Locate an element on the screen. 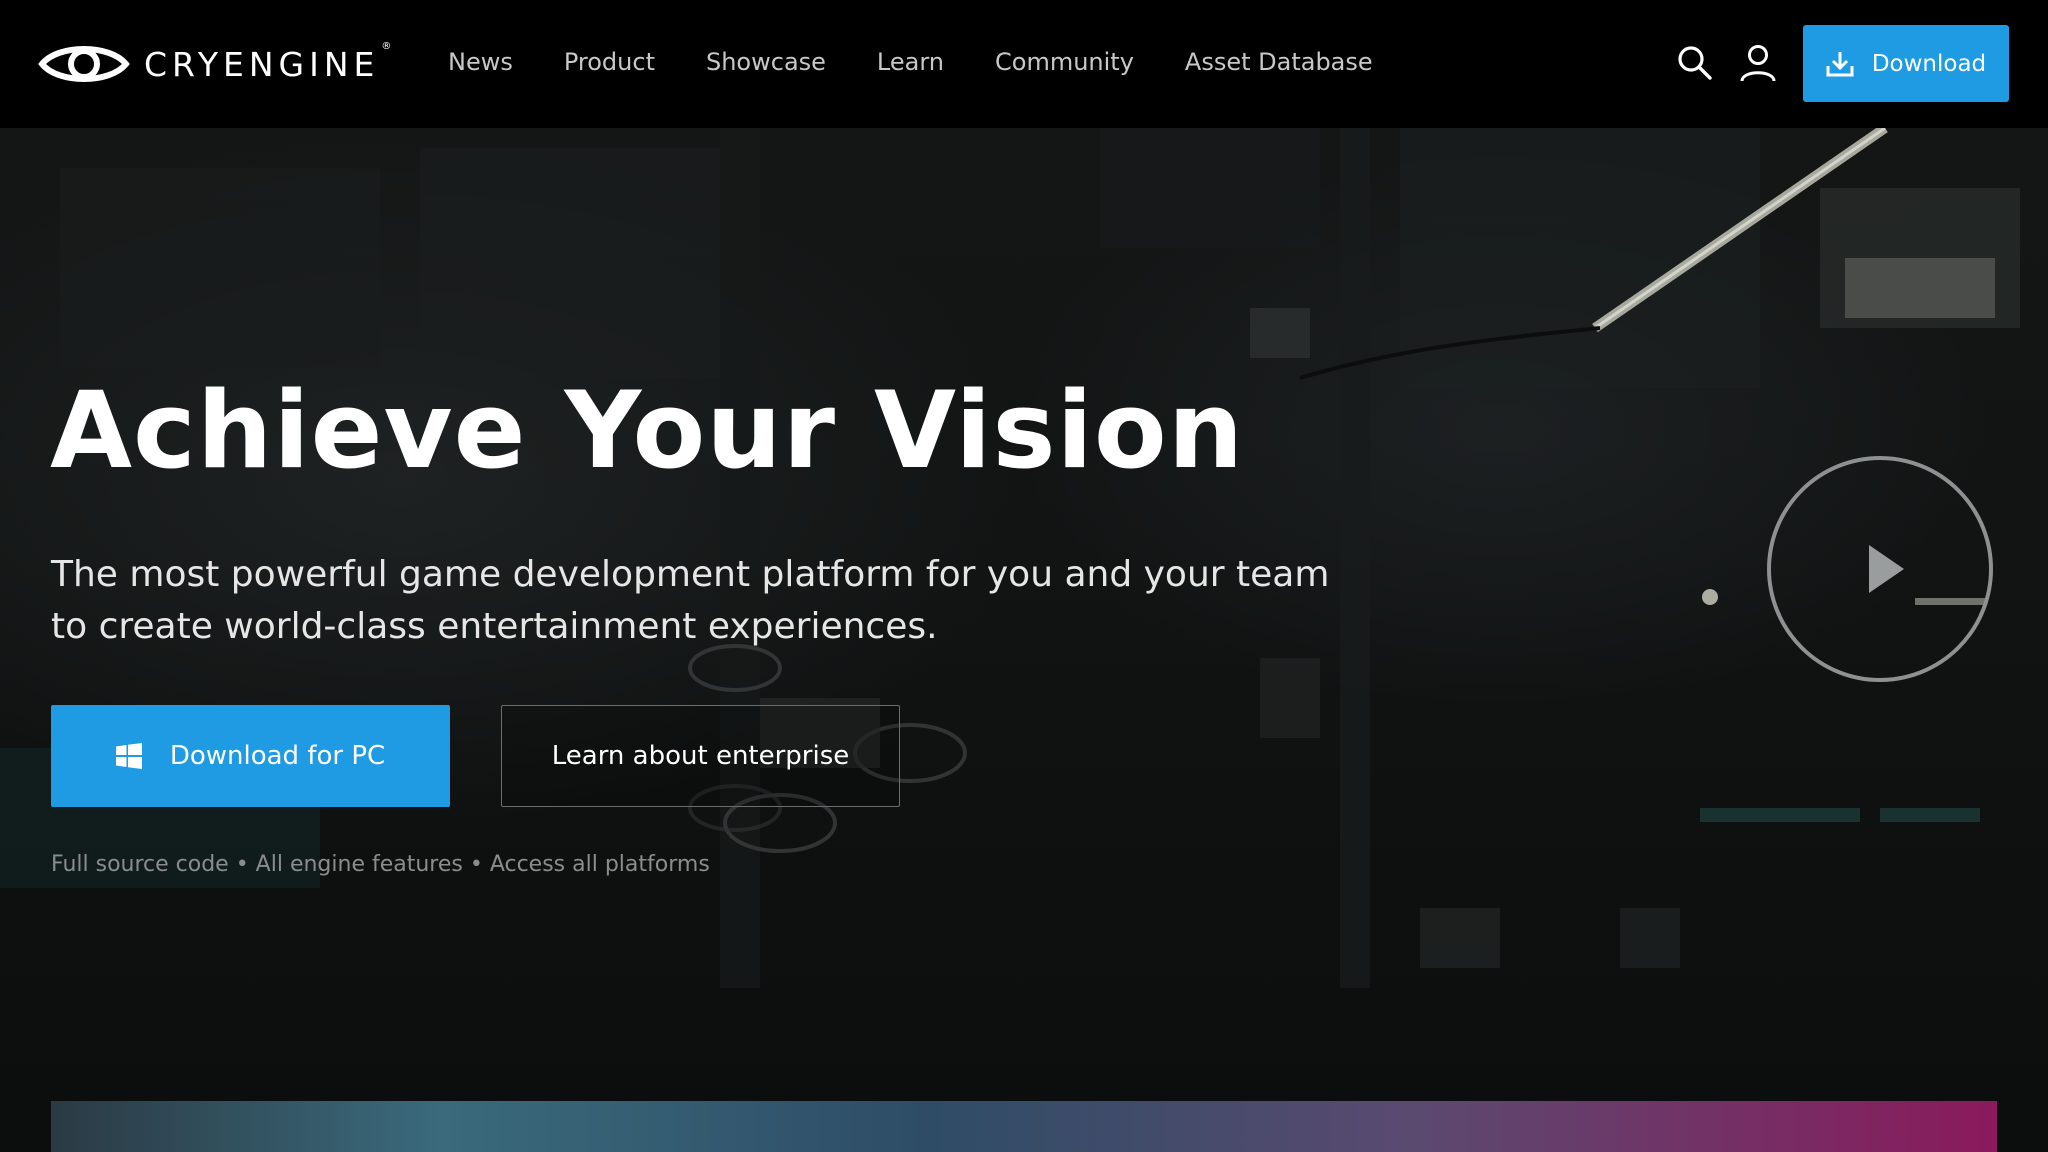 The width and height of the screenshot is (2048, 1152). eye-logo-icon is located at coordinates (84, 64).